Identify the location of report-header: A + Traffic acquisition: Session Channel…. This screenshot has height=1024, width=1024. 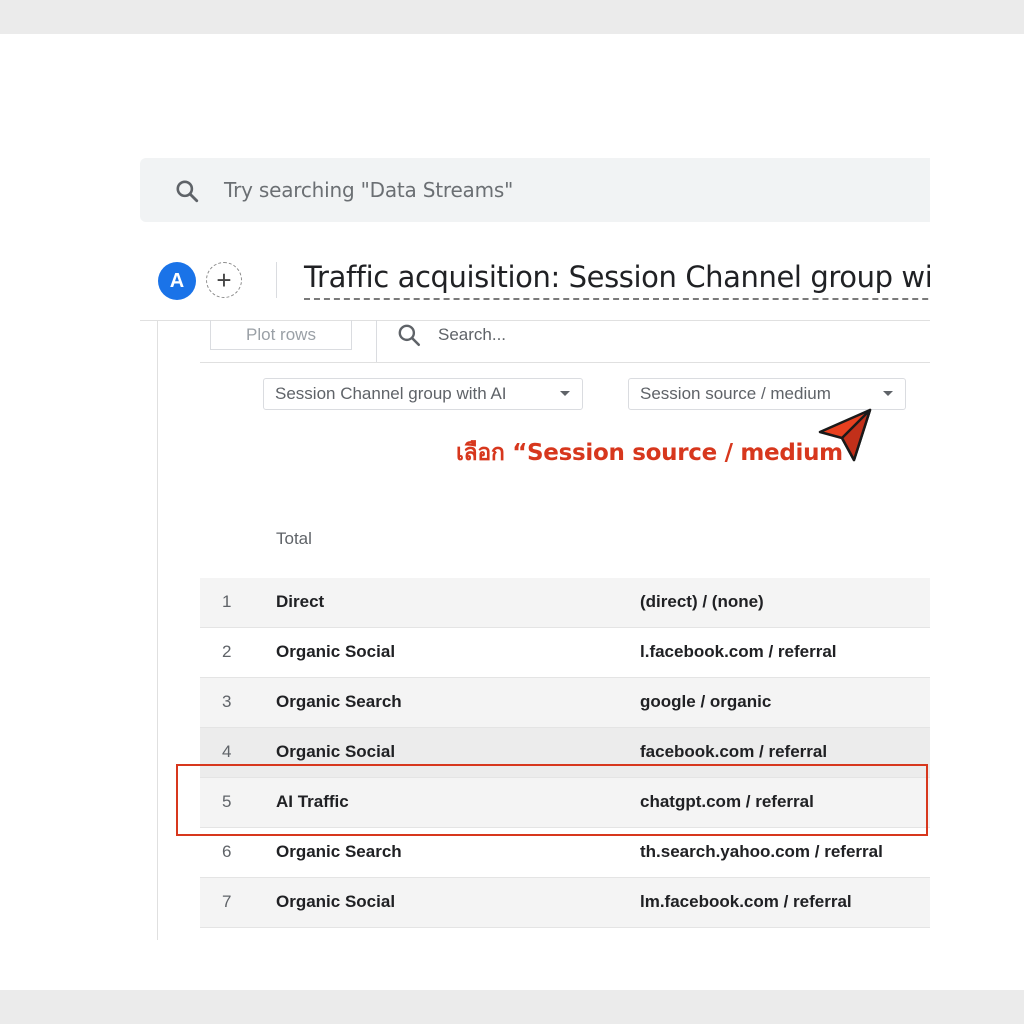
(535, 277).